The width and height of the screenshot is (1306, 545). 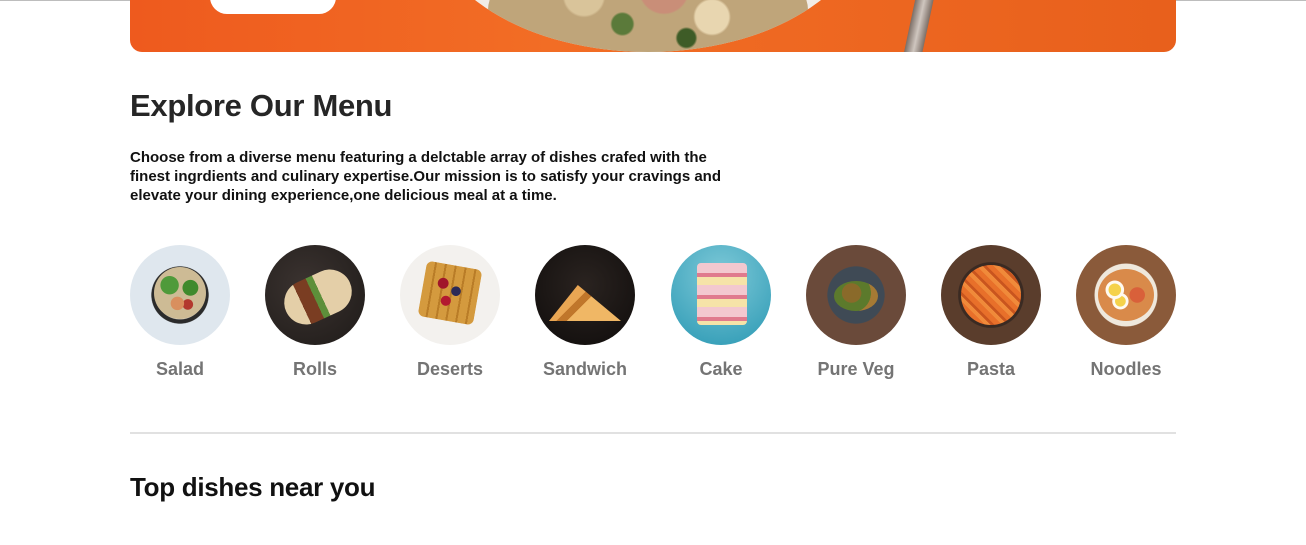 What do you see at coordinates (1126, 295) in the screenshot?
I see `noodles-image` at bounding box center [1126, 295].